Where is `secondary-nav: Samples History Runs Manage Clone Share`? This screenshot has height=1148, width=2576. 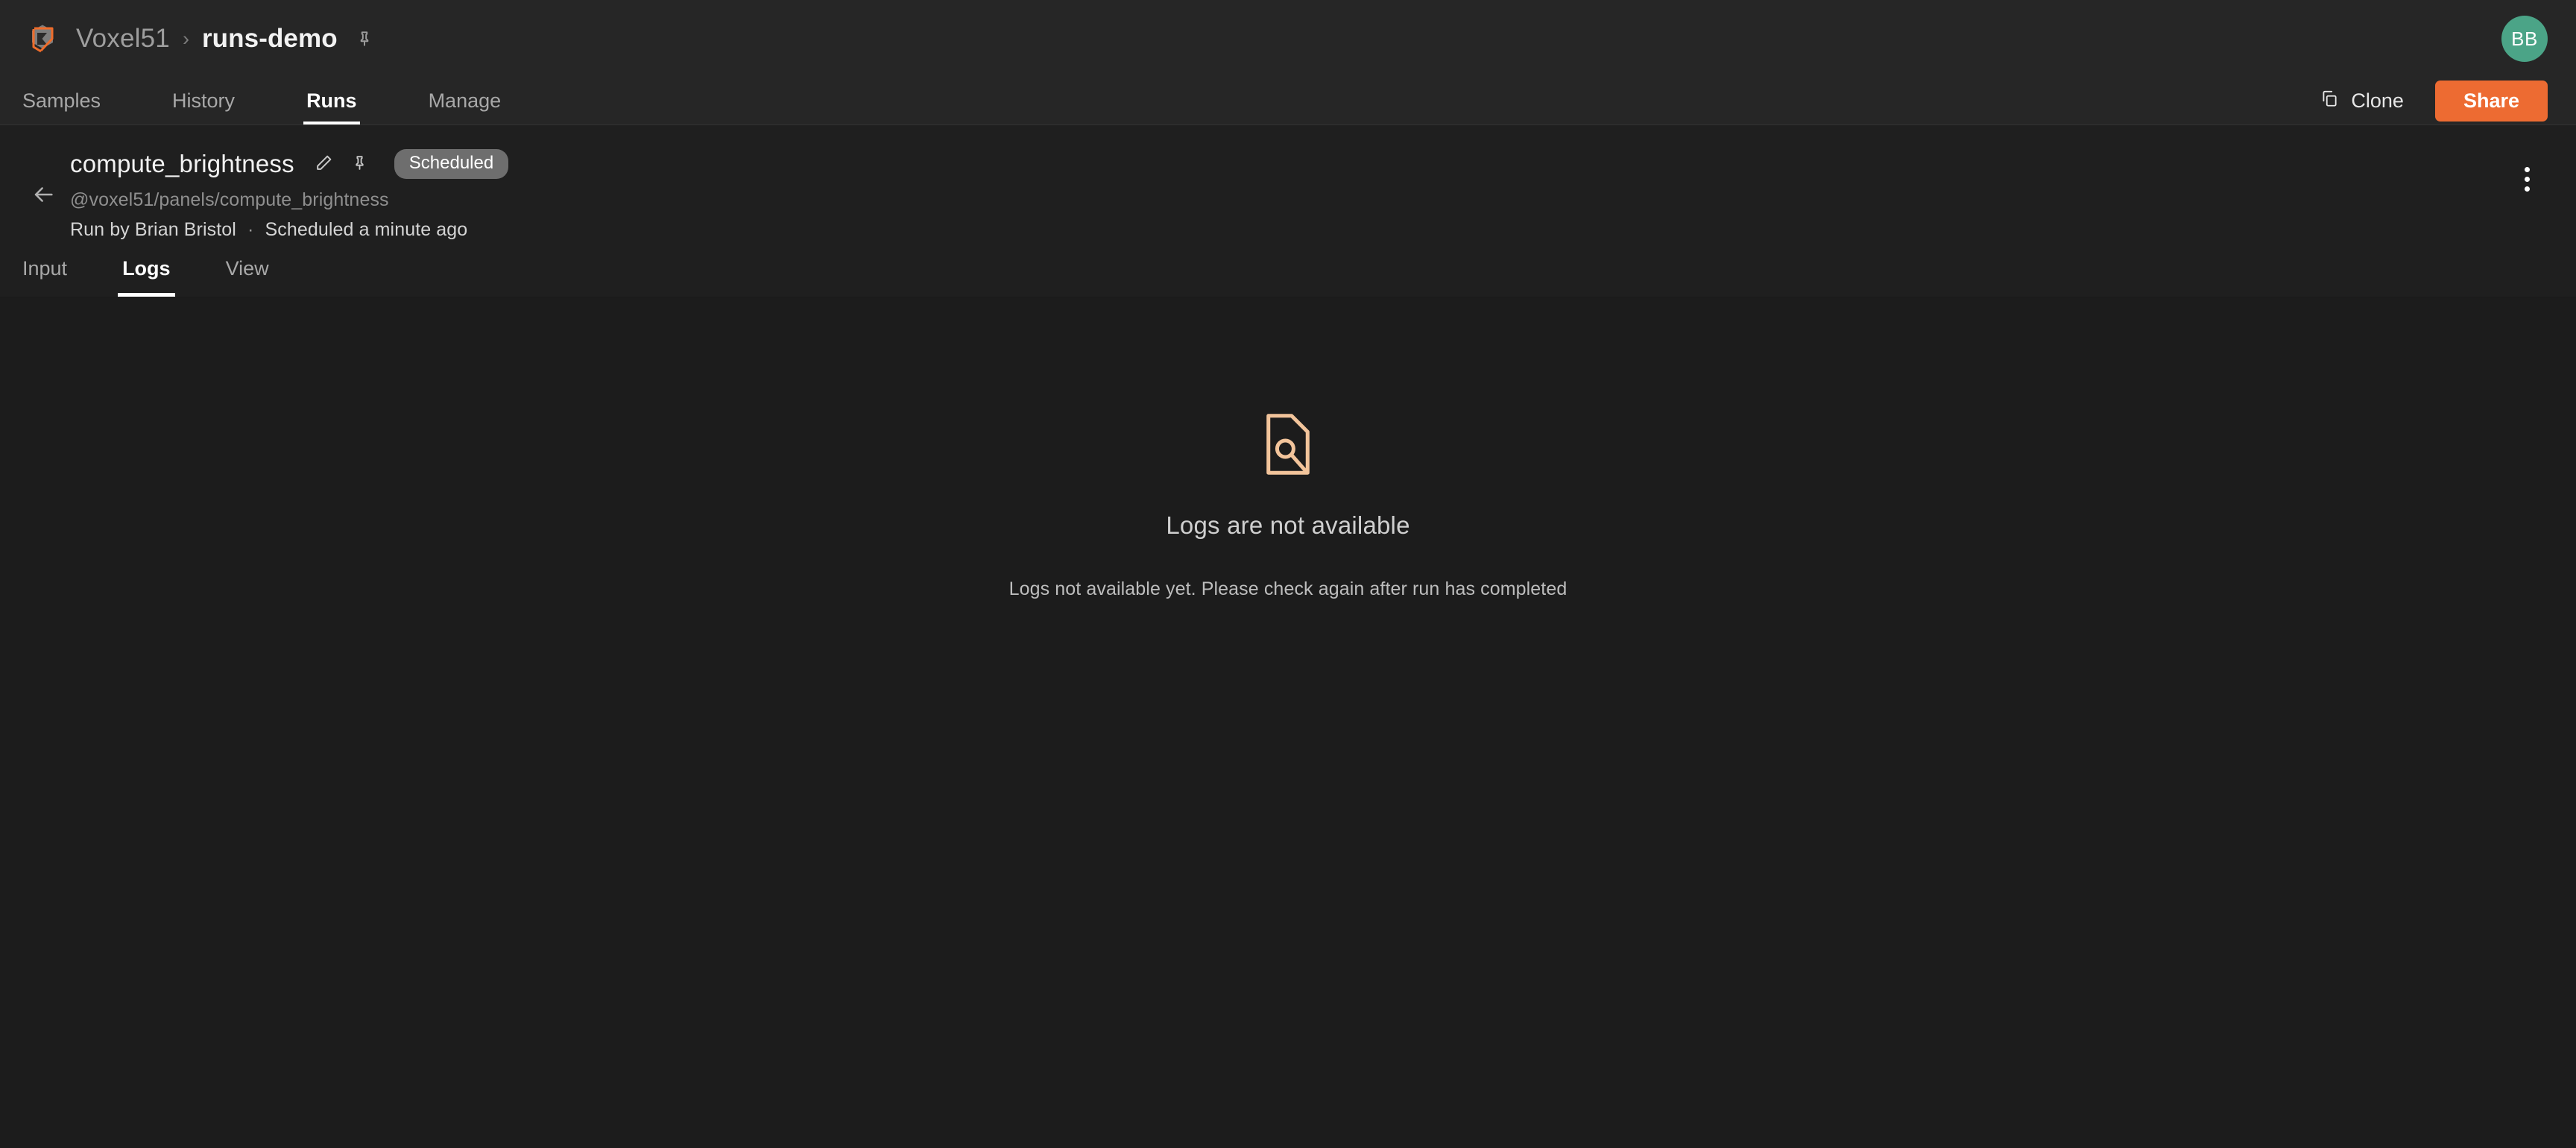 secondary-nav: Samples History Runs Manage Clone Share is located at coordinates (1288, 101).